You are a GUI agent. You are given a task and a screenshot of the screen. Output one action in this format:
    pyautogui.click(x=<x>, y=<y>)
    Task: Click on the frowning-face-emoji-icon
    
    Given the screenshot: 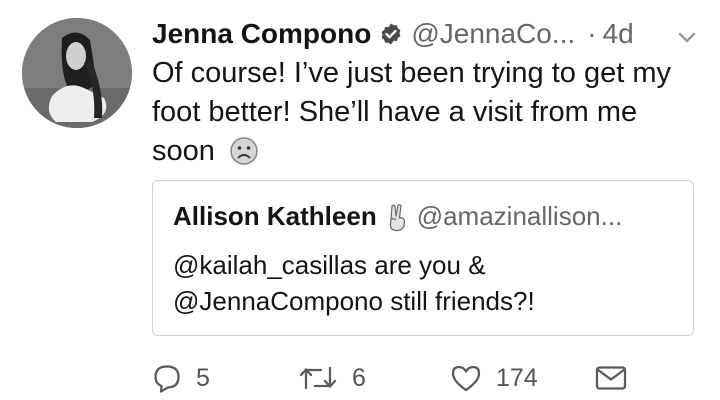 What is the action you would take?
    pyautogui.click(x=244, y=151)
    